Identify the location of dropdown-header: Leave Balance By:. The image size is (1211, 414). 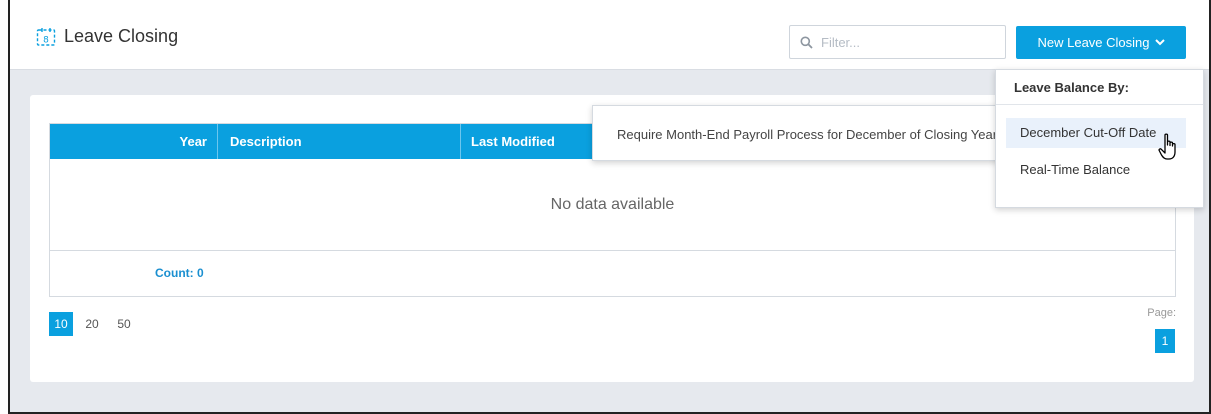
(1099, 87).